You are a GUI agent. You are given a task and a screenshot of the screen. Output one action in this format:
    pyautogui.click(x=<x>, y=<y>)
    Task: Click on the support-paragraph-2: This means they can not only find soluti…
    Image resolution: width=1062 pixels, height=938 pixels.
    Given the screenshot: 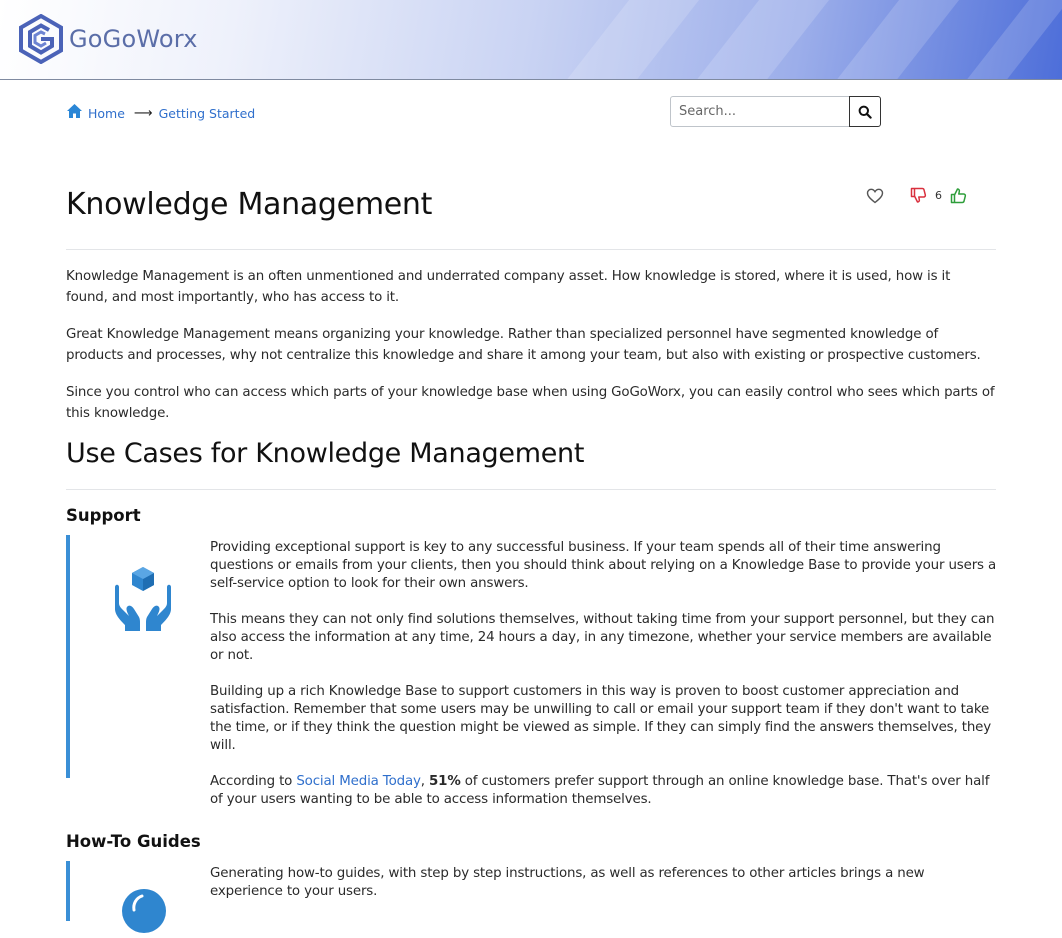 What is the action you would take?
    pyautogui.click(x=602, y=637)
    